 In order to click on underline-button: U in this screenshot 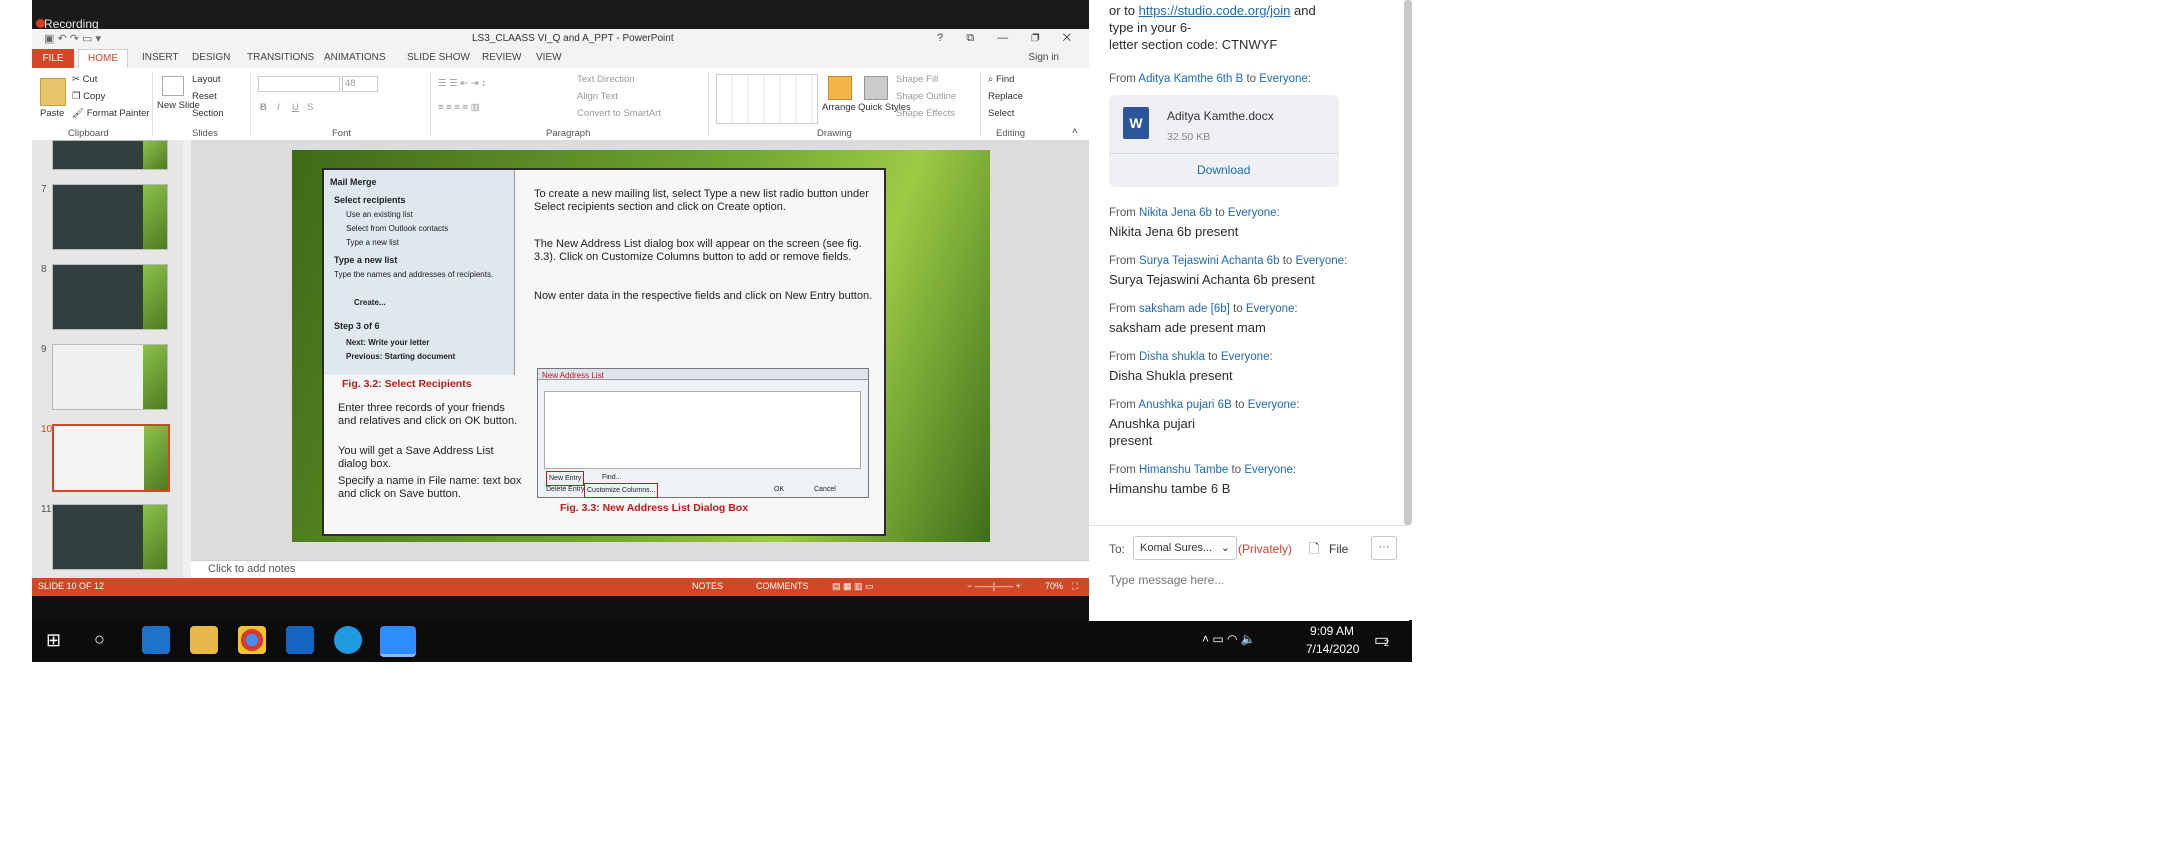, I will do `click(295, 107)`.